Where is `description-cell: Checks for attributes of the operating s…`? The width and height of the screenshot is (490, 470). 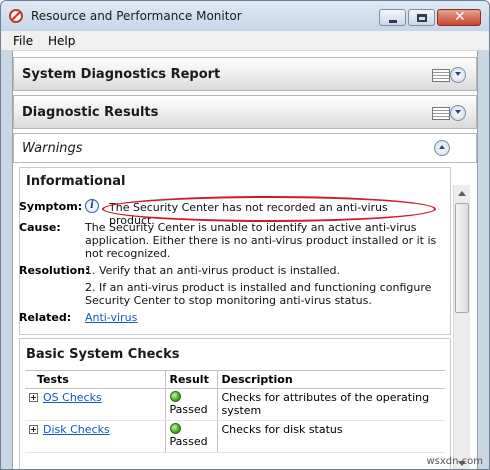
description-cell: Checks for attributes of the operating s… is located at coordinates (330, 404).